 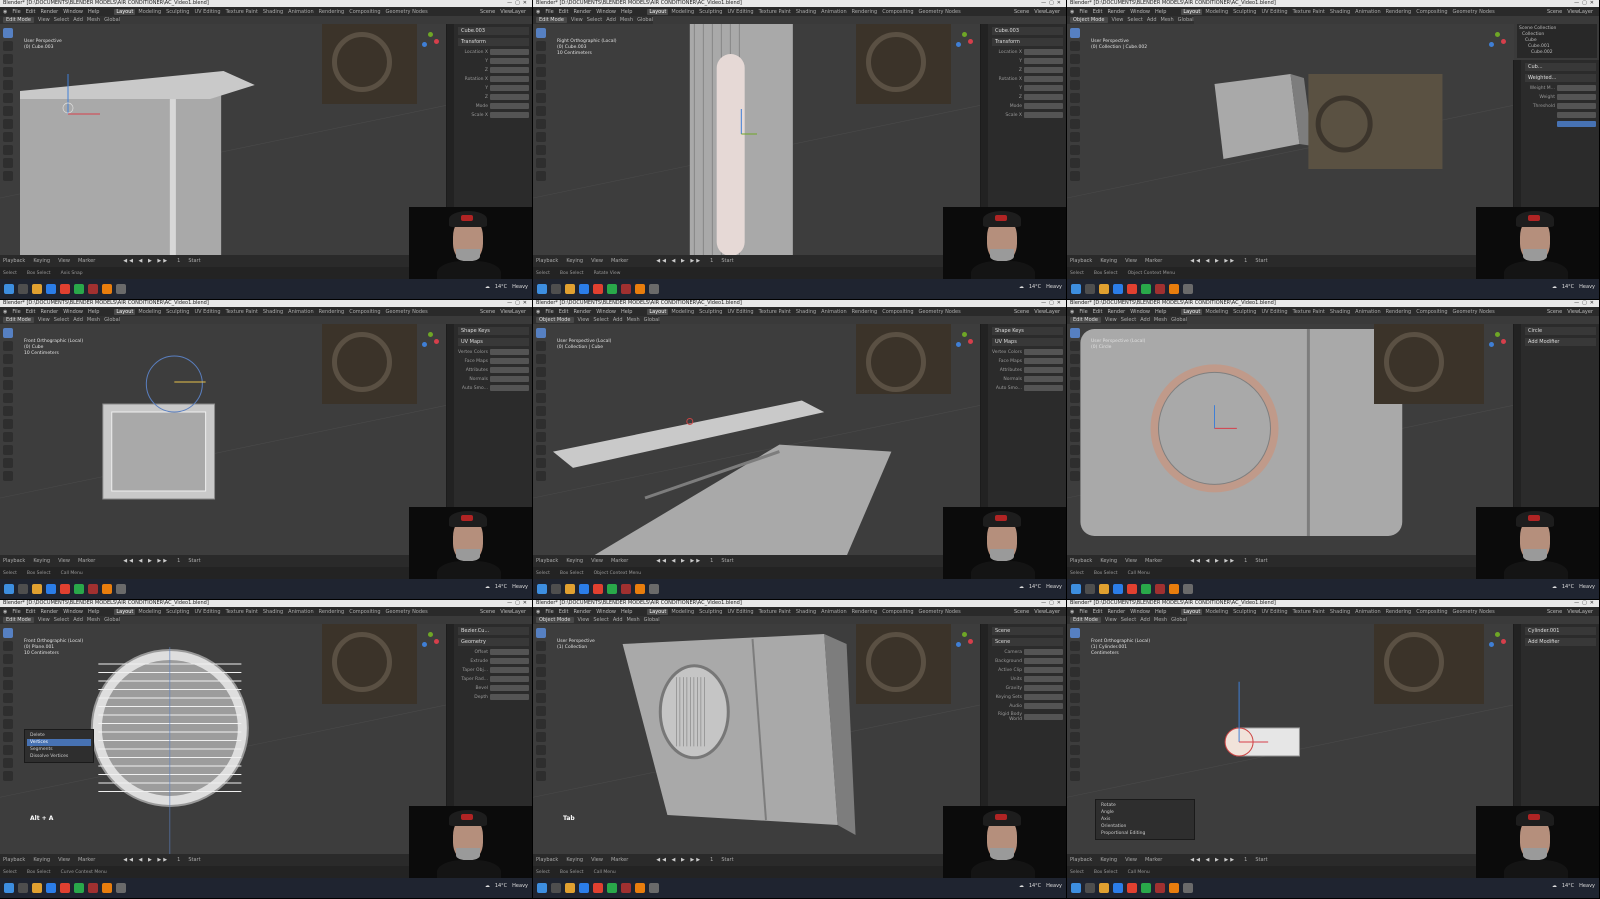 What do you see at coordinates (59, 742) in the screenshot?
I see `popup-menu-item: Vertices` at bounding box center [59, 742].